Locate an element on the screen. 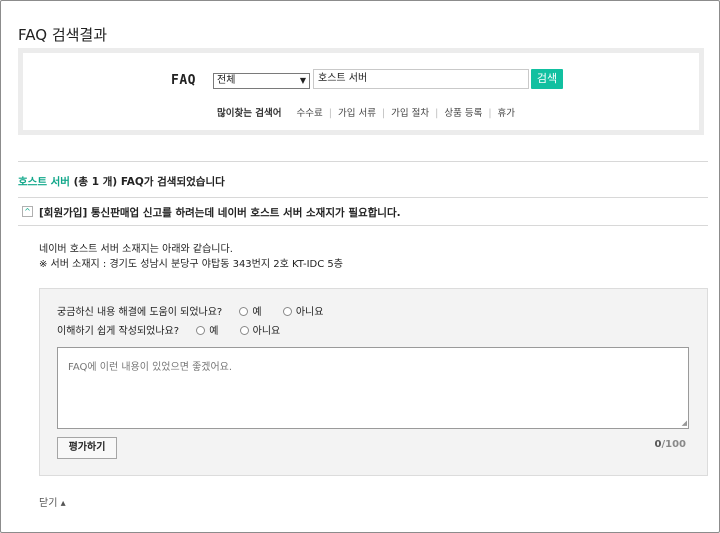  result-keyword: 호스트 서버 is located at coordinates (44, 182).